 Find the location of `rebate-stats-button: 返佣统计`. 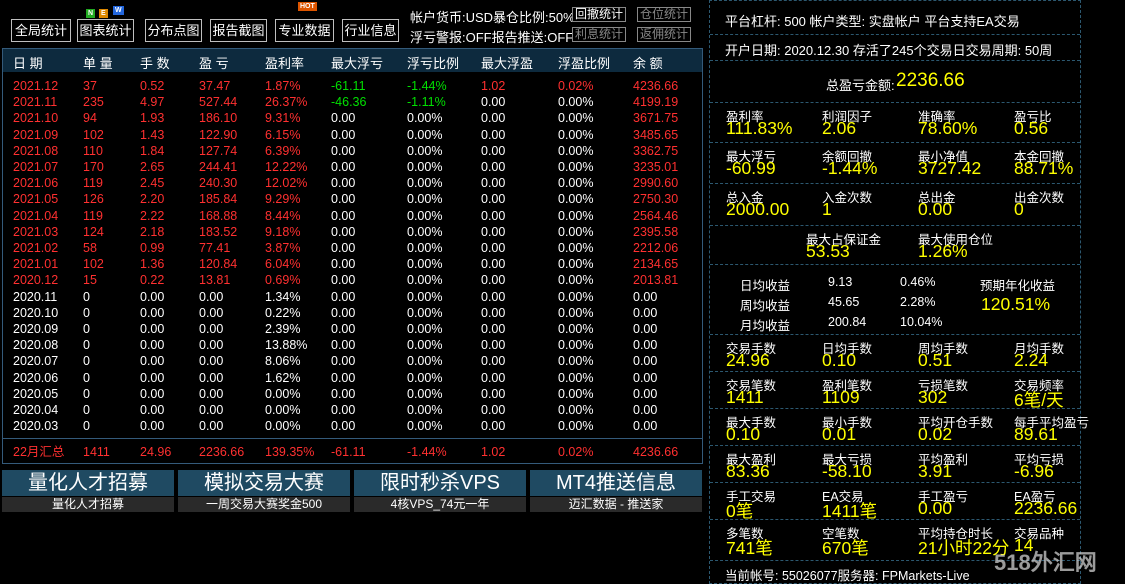

rebate-stats-button: 返佣统计 is located at coordinates (664, 34).